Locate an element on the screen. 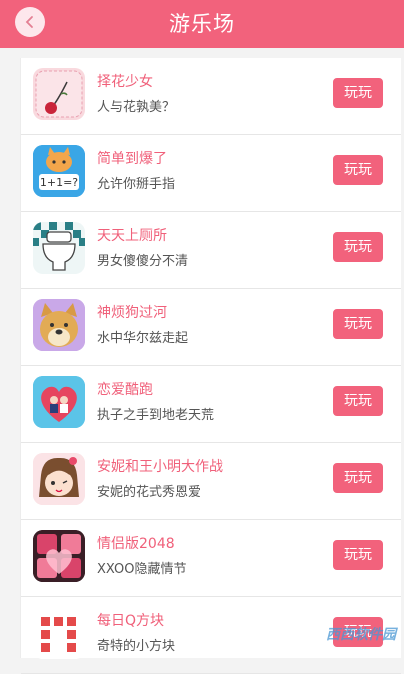  app-header: 游乐场 is located at coordinates (202, 24).